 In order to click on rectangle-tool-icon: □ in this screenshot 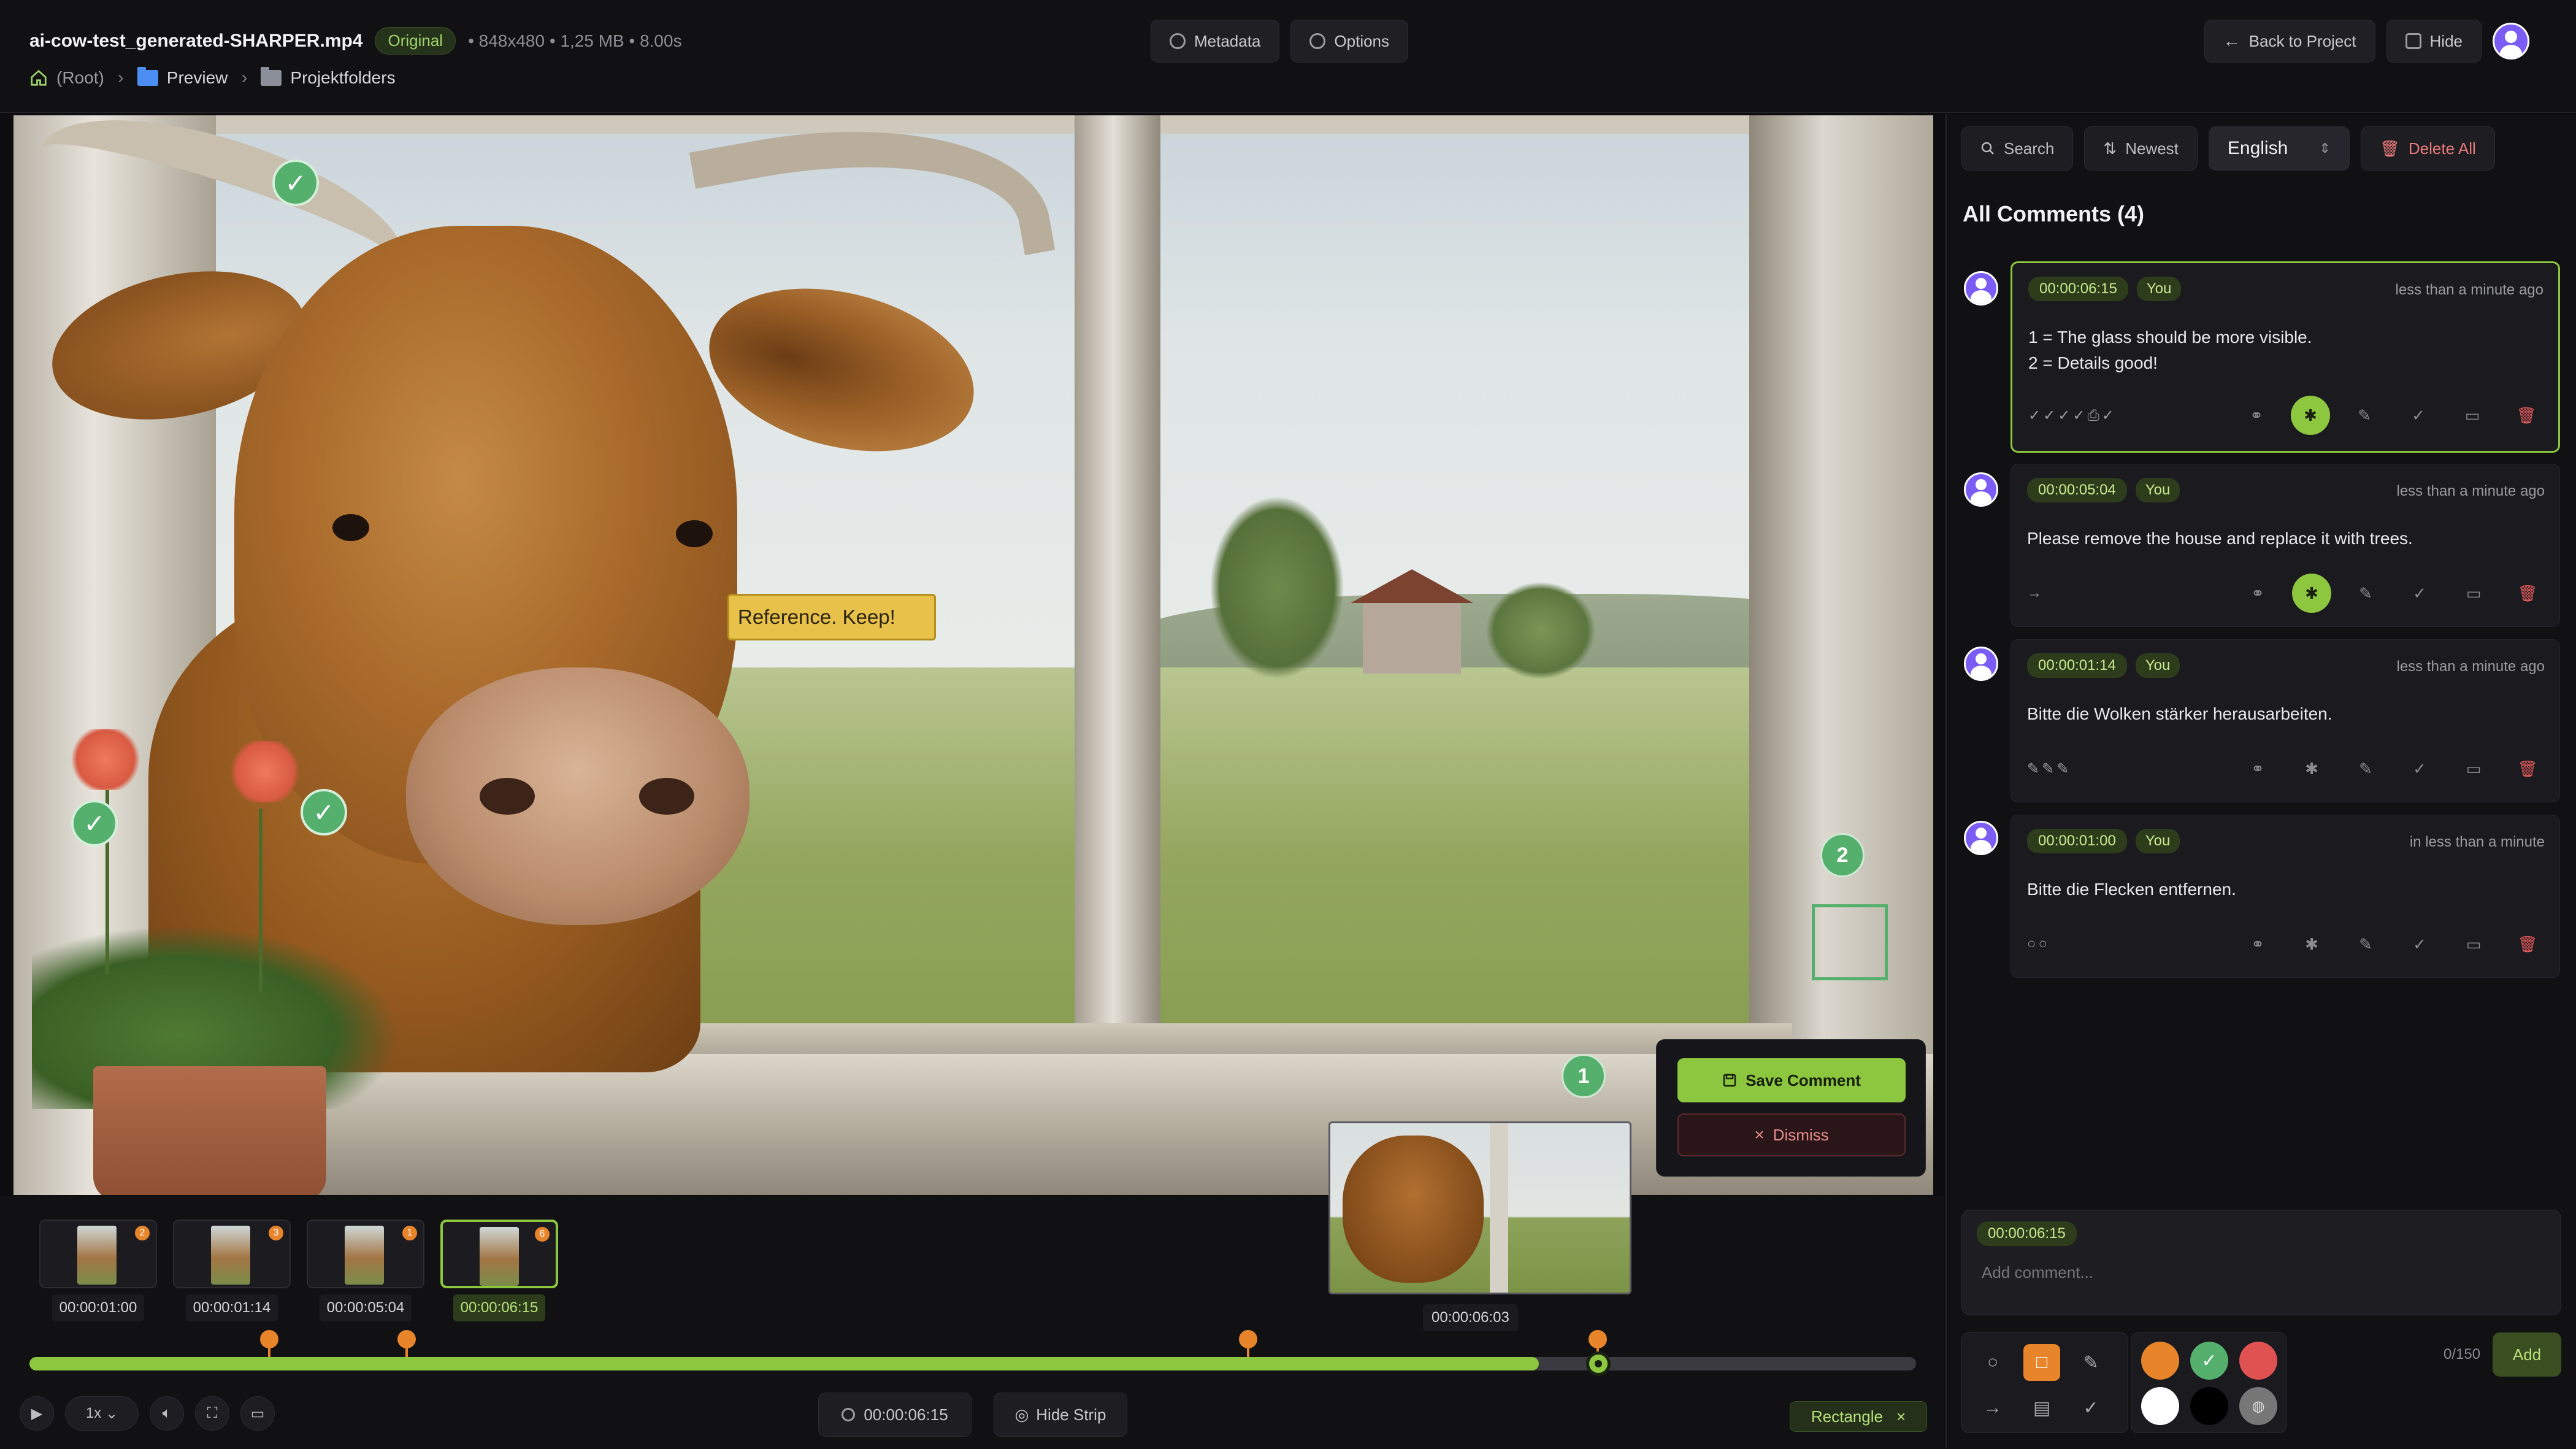, I will do `click(2041, 1362)`.